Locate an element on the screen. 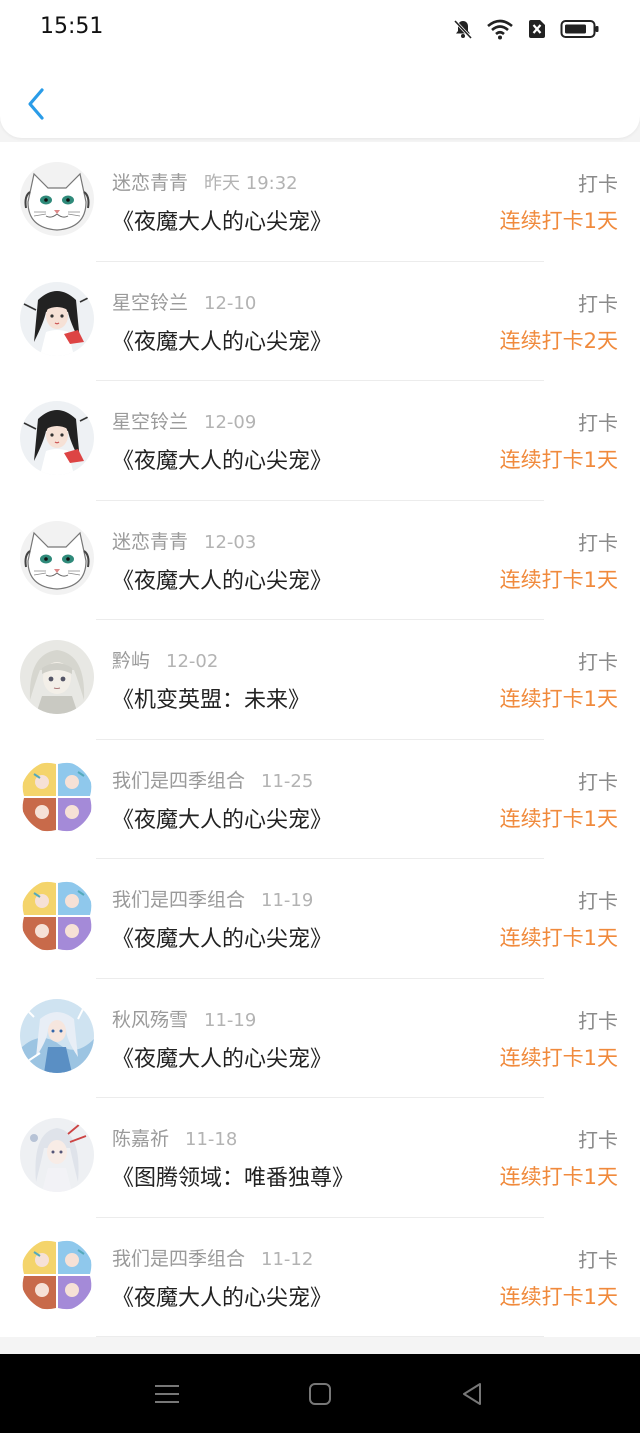 The height and width of the screenshot is (1433, 640). meta: 我们是四季组合 11-25 is located at coordinates (212, 779).